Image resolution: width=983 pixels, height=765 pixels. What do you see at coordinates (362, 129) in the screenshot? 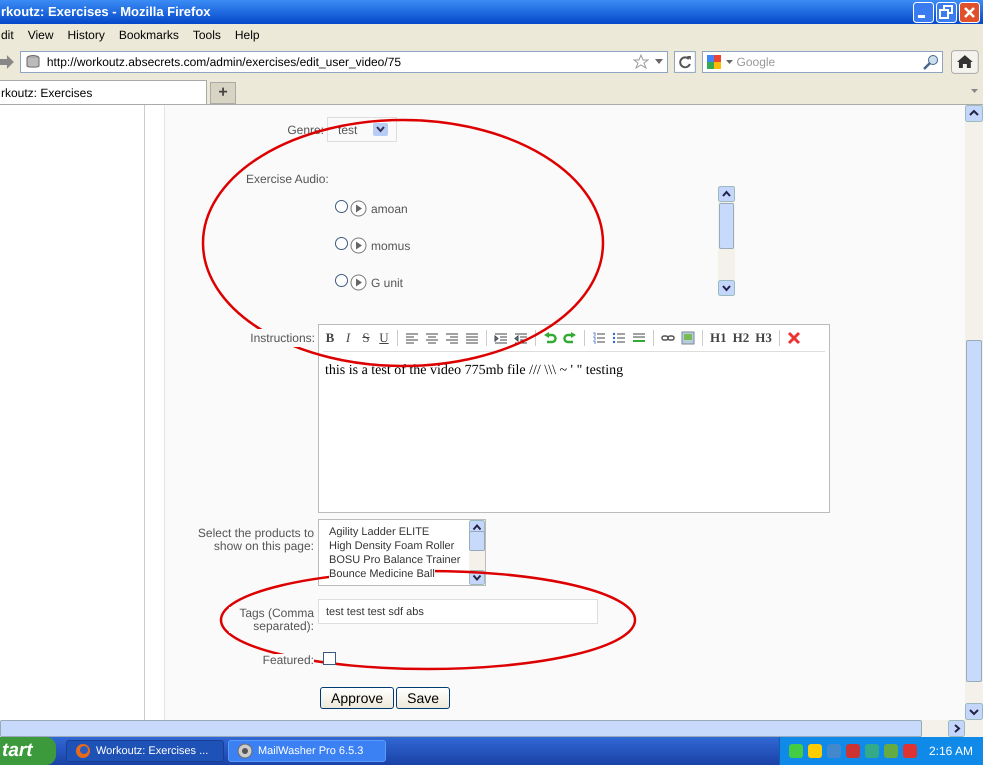
I see `genre-select: test` at bounding box center [362, 129].